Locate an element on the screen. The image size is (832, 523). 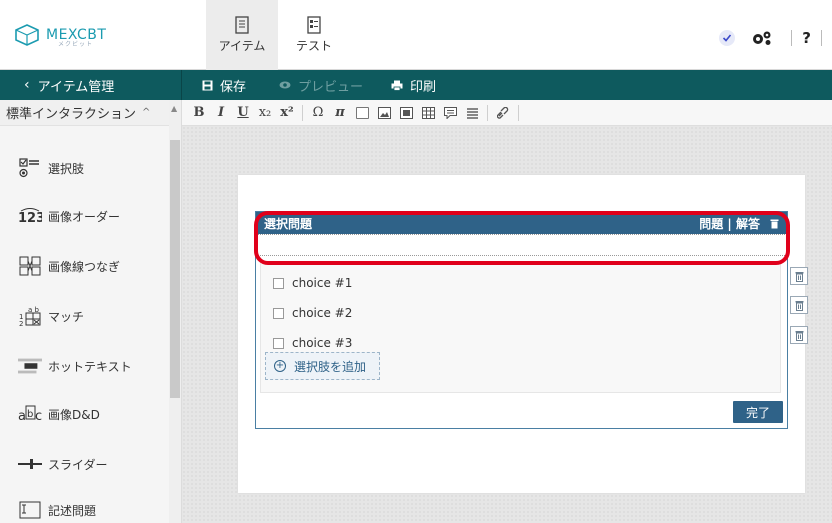
tab-item-label: アイテム is located at coordinates (242, 46).